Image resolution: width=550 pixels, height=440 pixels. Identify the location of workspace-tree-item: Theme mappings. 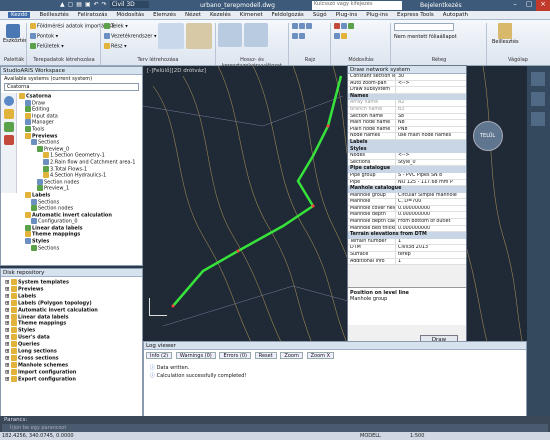
(81, 234).